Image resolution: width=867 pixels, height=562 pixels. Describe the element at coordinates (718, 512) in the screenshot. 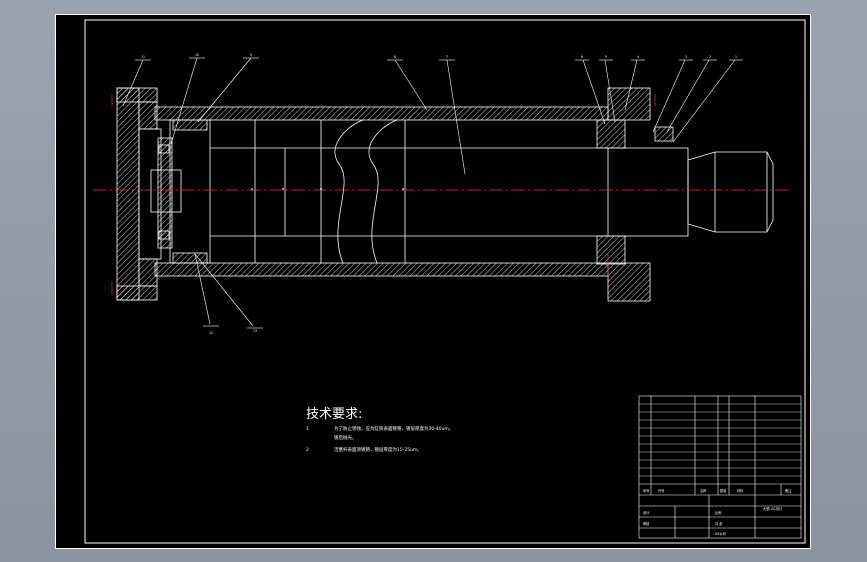

I see `svg-text: 比例` at that location.